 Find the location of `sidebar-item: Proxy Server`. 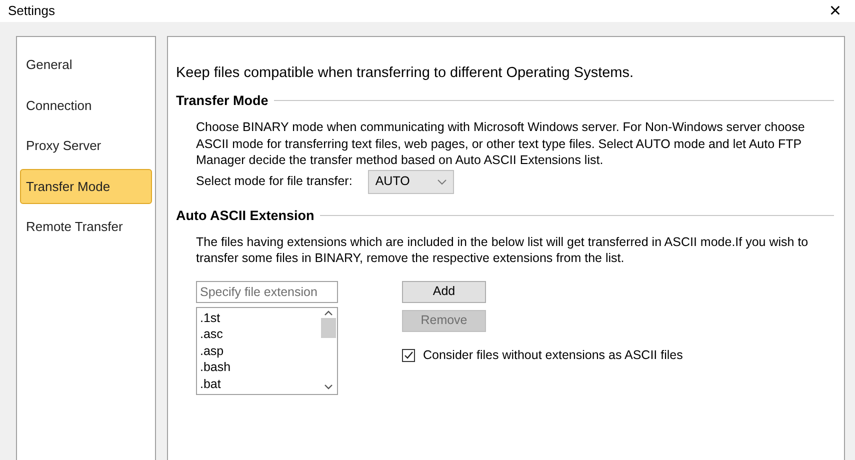

sidebar-item: Proxy Server is located at coordinates (86, 146).